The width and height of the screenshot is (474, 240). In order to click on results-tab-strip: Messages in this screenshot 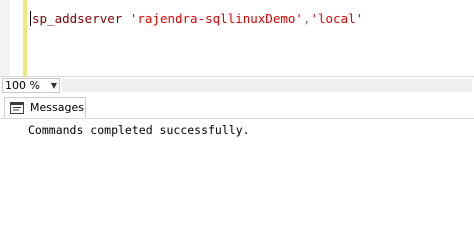, I will do `click(237, 106)`.